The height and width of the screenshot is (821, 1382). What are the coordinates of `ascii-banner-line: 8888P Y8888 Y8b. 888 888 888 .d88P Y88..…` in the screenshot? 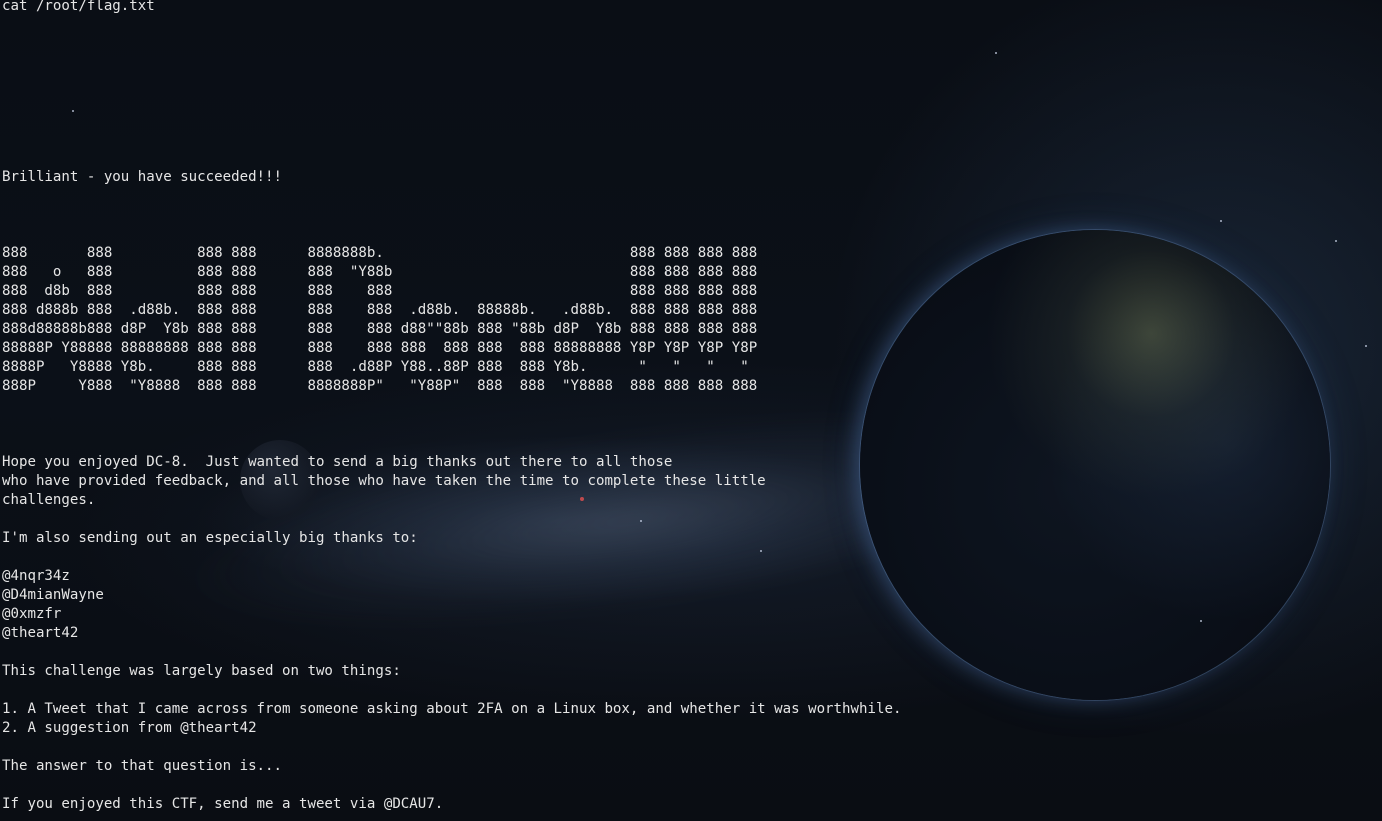 It's located at (375, 367).